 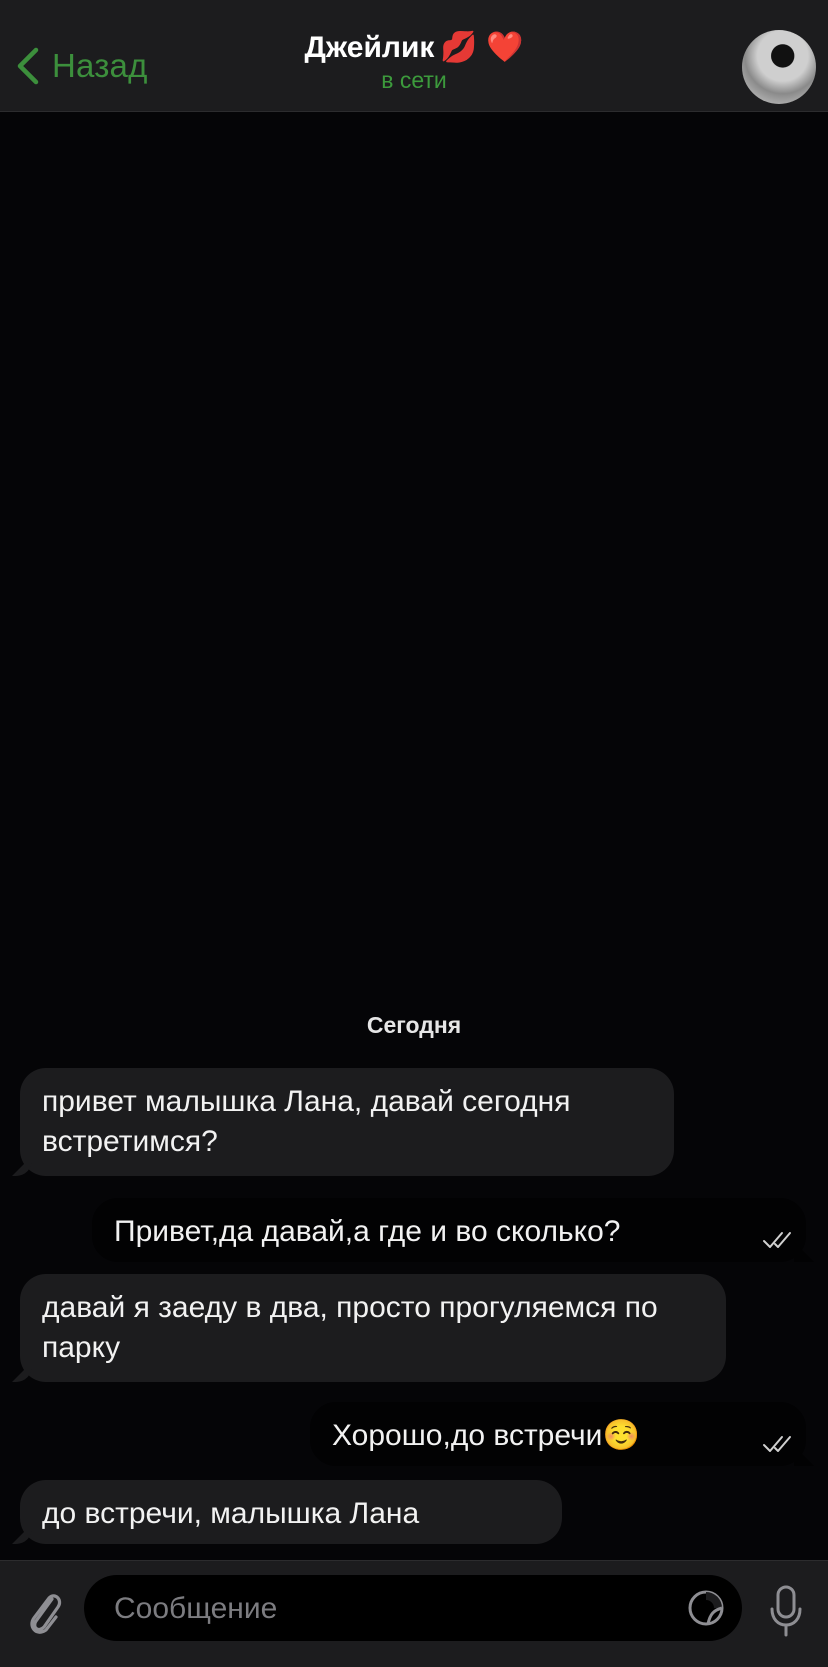 I want to click on microphone-icon, so click(x=786, y=1612).